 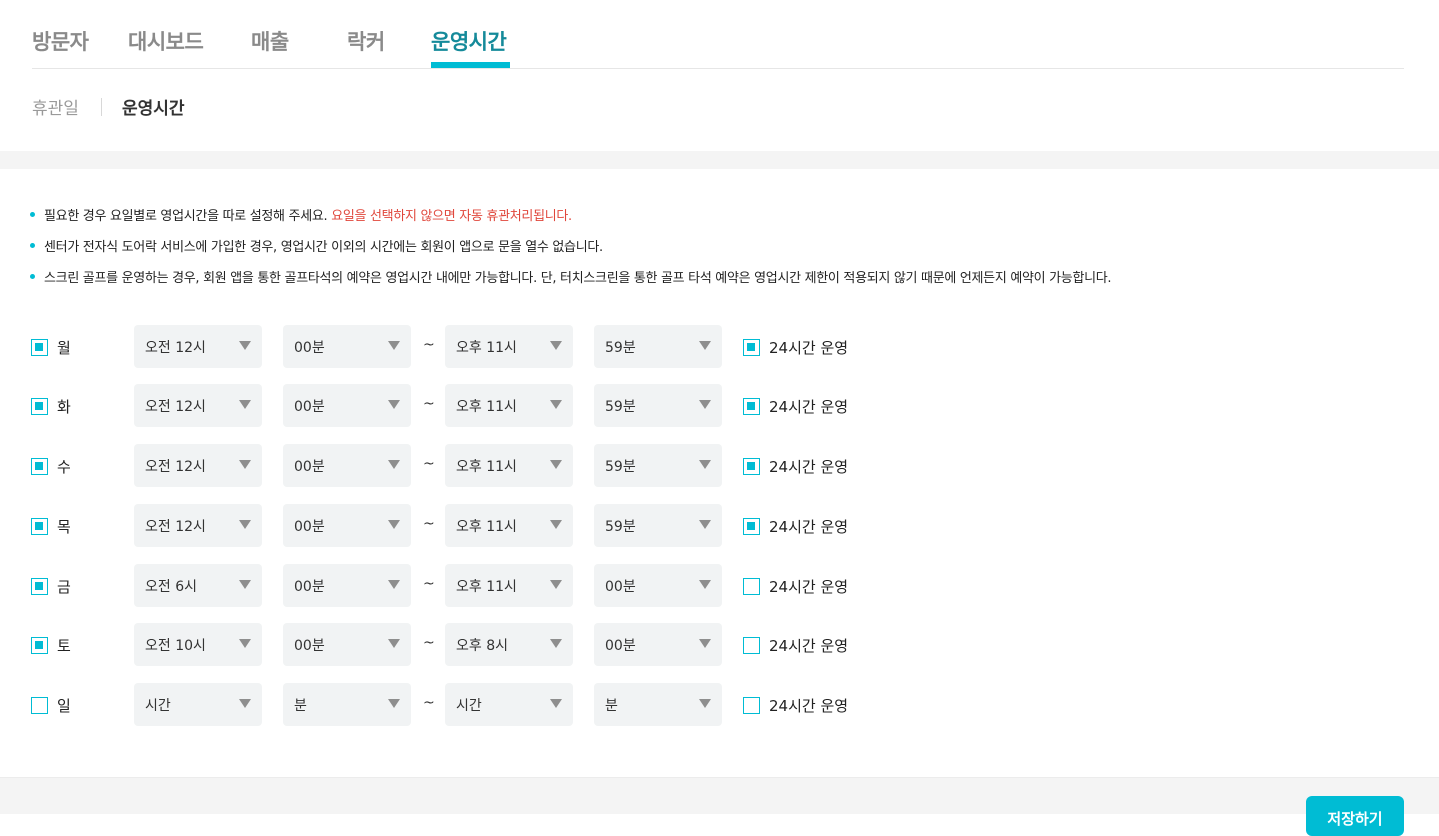 What do you see at coordinates (509, 644) in the screenshot?
I see `end-hour-select: 오후 8시` at bounding box center [509, 644].